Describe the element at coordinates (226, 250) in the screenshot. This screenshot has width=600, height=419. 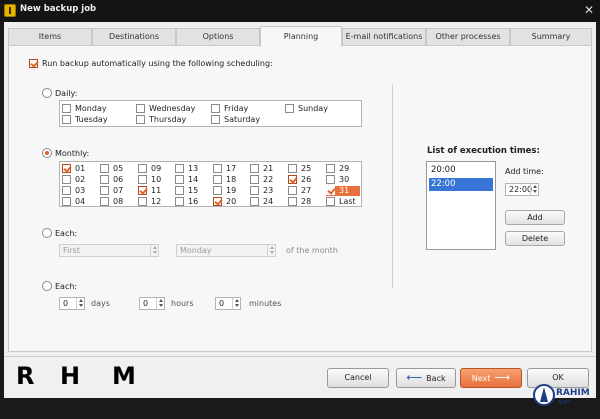
I see `weekday-select: Monday` at that location.